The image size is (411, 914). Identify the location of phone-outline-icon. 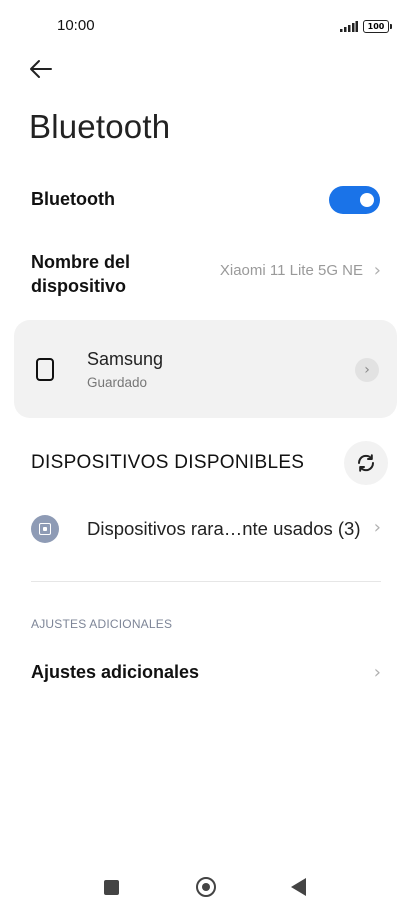
(45, 369).